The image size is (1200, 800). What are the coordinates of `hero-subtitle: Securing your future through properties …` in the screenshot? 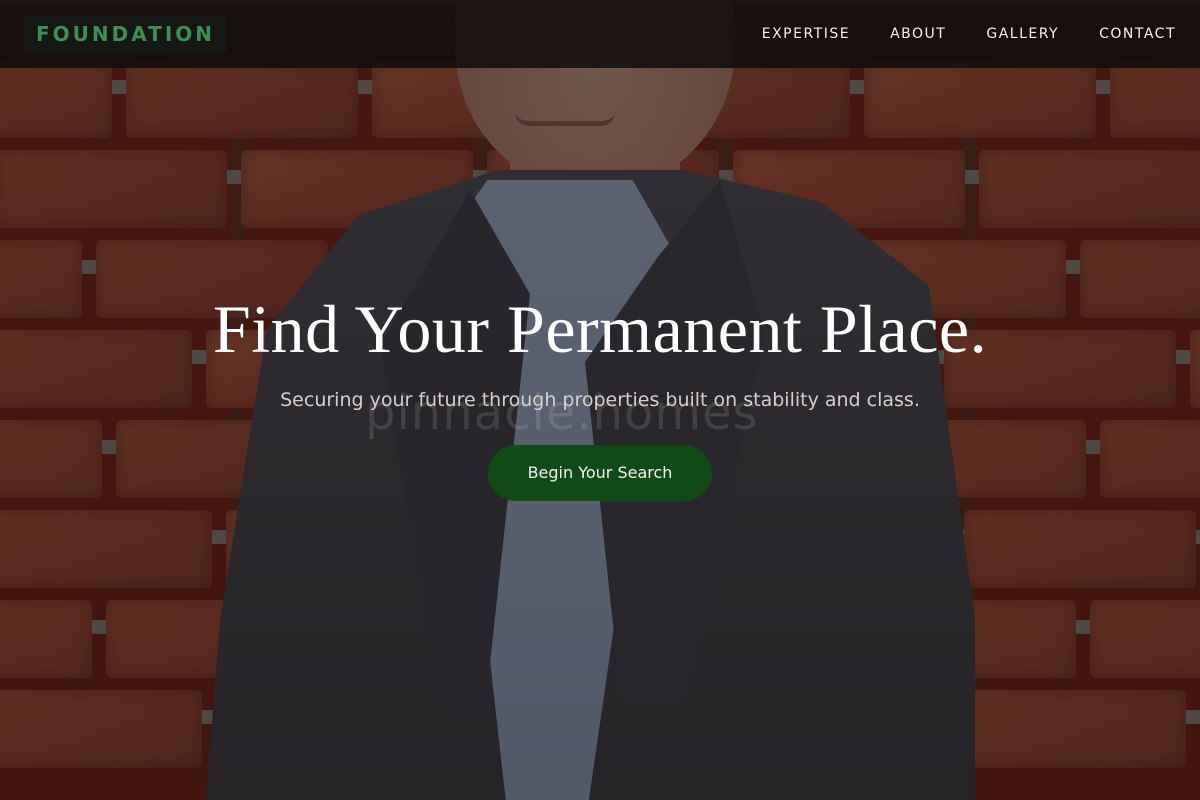 It's located at (600, 400).